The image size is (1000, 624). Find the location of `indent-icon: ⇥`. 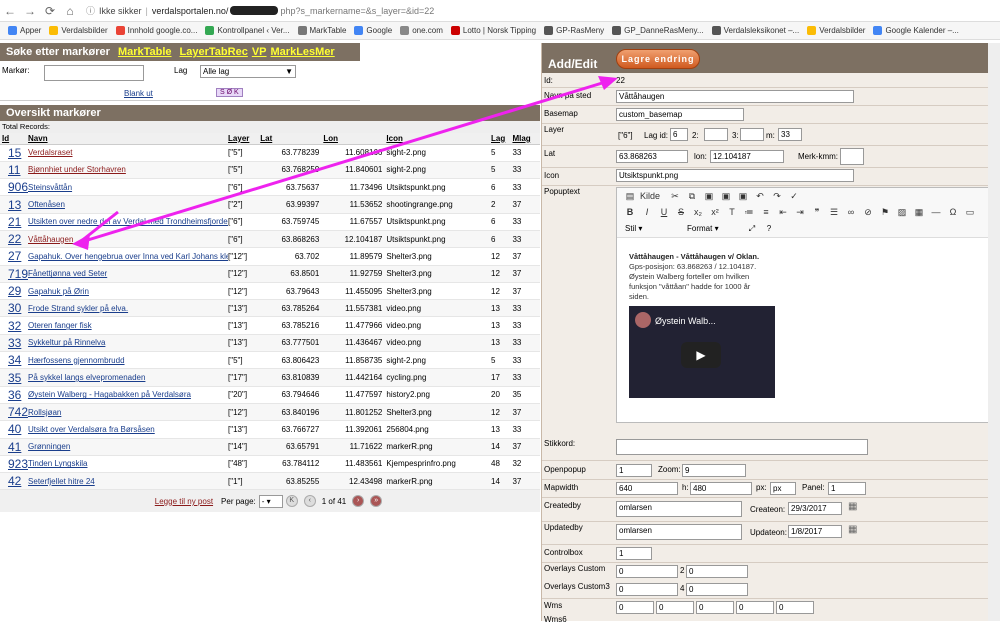

indent-icon: ⇥ is located at coordinates (800, 212).